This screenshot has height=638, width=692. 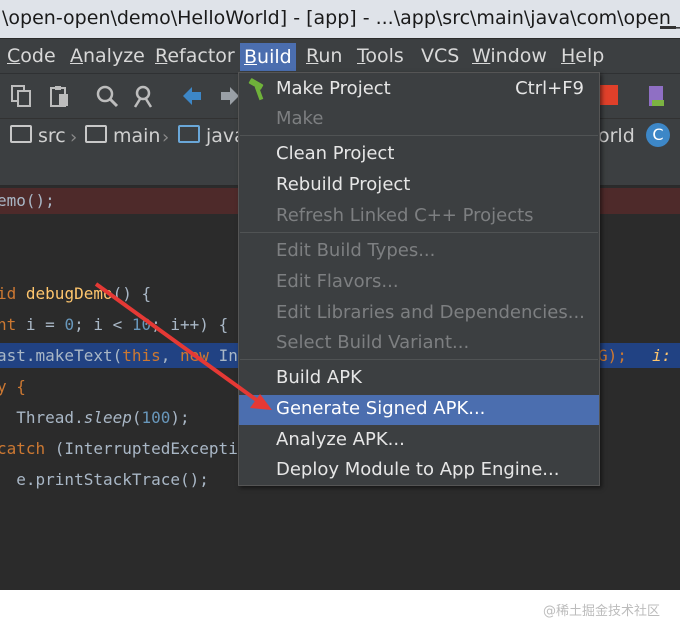 I want to click on annotation-arrow, so click(x=183, y=346).